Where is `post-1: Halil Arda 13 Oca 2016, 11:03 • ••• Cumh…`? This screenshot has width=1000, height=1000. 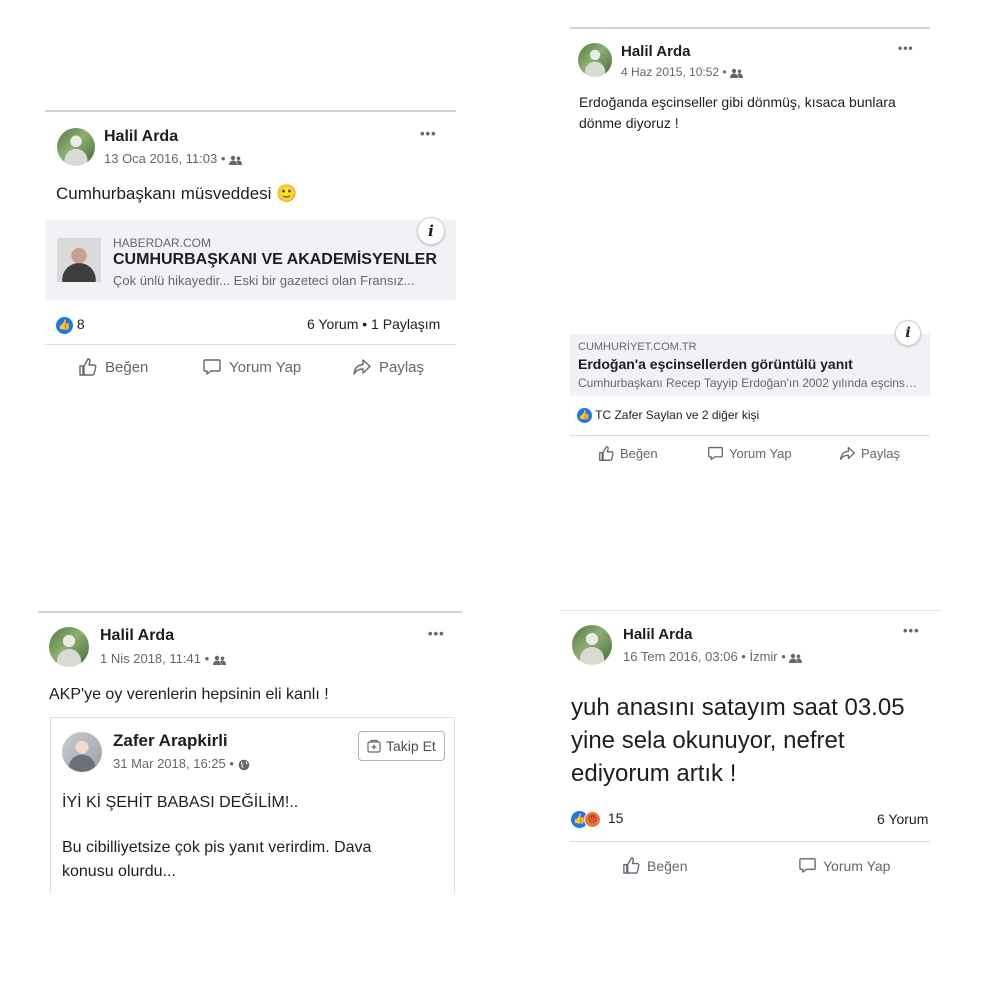
post-1: Halil Arda 13 Oca 2016, 11:03 • ••• Cumh… is located at coordinates (250, 250).